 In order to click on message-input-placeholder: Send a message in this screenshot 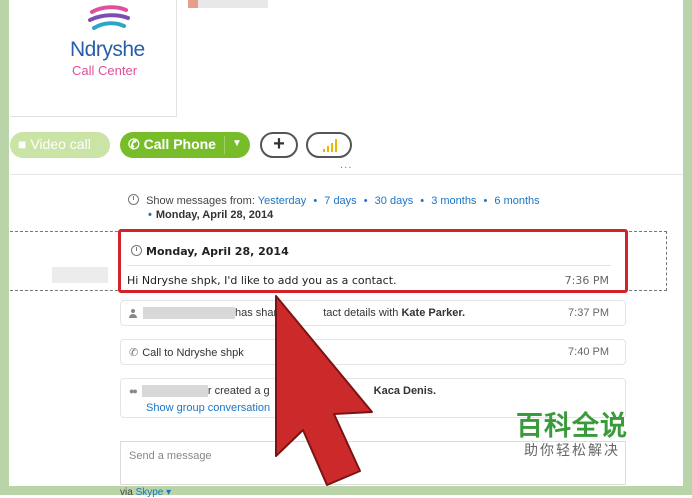, I will do `click(170, 456)`.